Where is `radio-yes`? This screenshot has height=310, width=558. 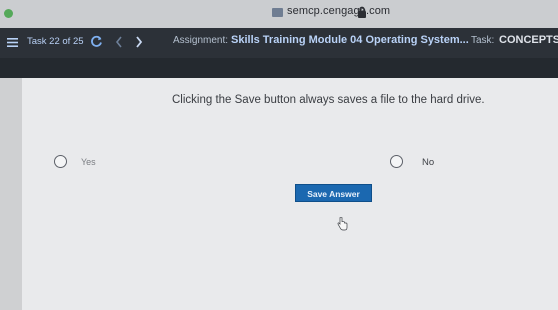 radio-yes is located at coordinates (60, 161).